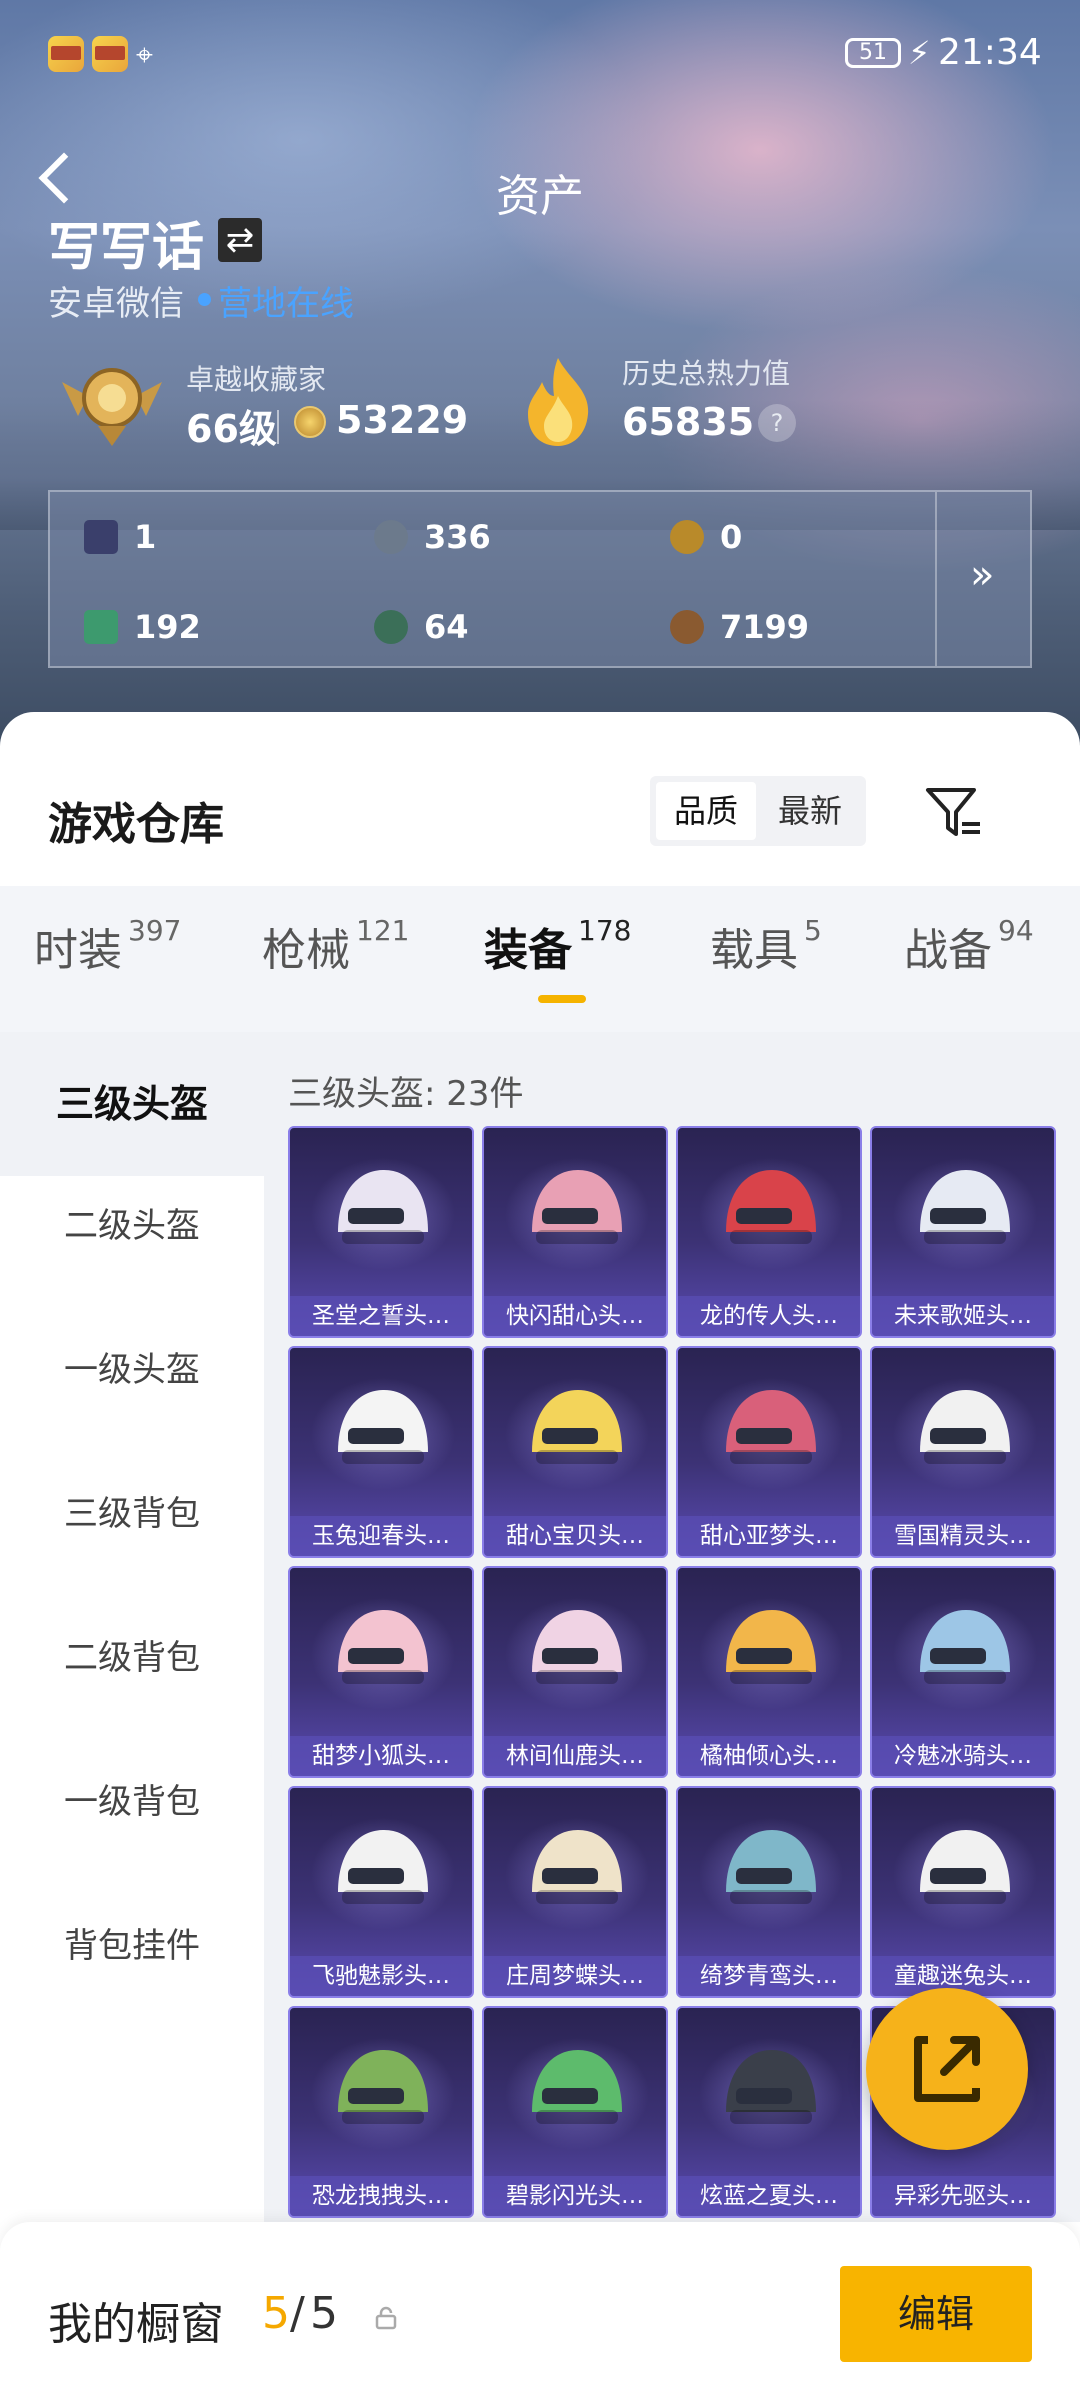 The width and height of the screenshot is (1080, 2400). Describe the element at coordinates (132, 1942) in the screenshot. I see `sidebar-item-backpack-charm: 背包挂件` at that location.